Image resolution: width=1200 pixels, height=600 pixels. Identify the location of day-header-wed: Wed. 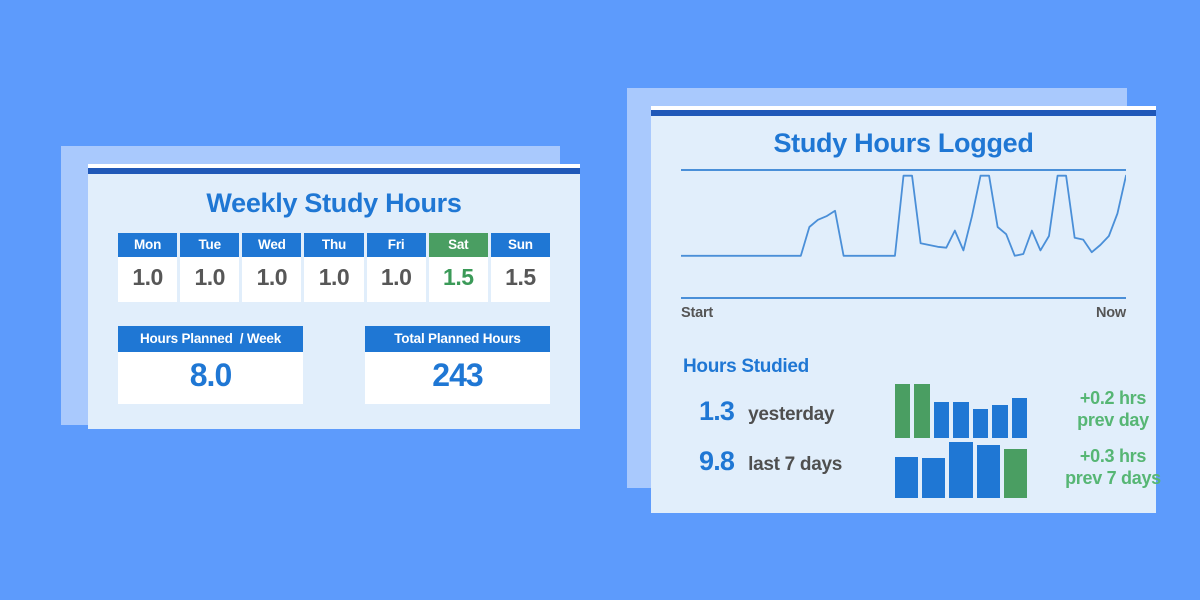
(272, 245).